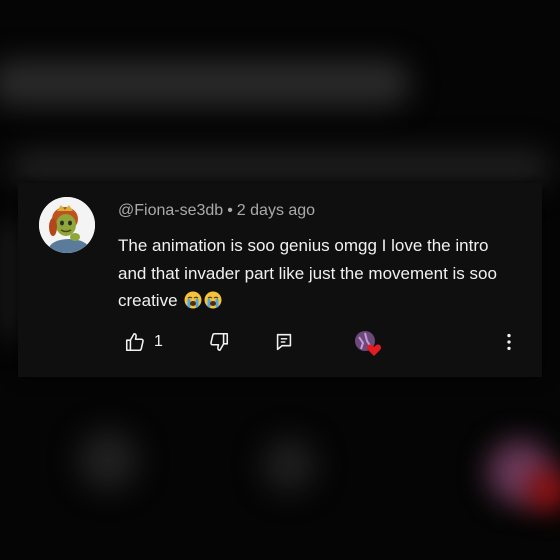 This screenshot has height=560, width=560. I want to click on reply-button, so click(284, 342).